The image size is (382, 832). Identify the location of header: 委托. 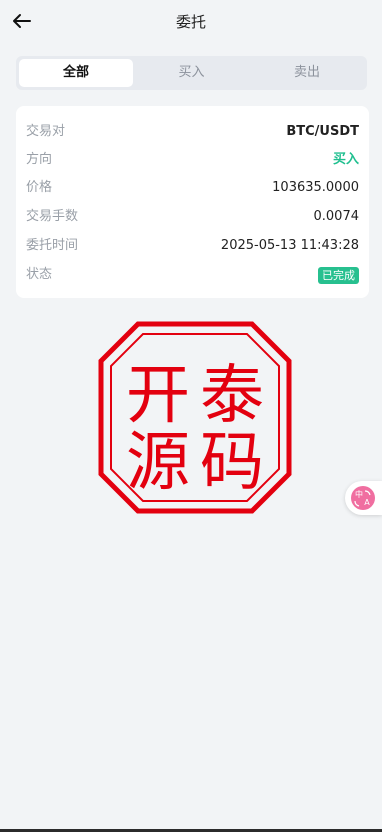
(191, 21).